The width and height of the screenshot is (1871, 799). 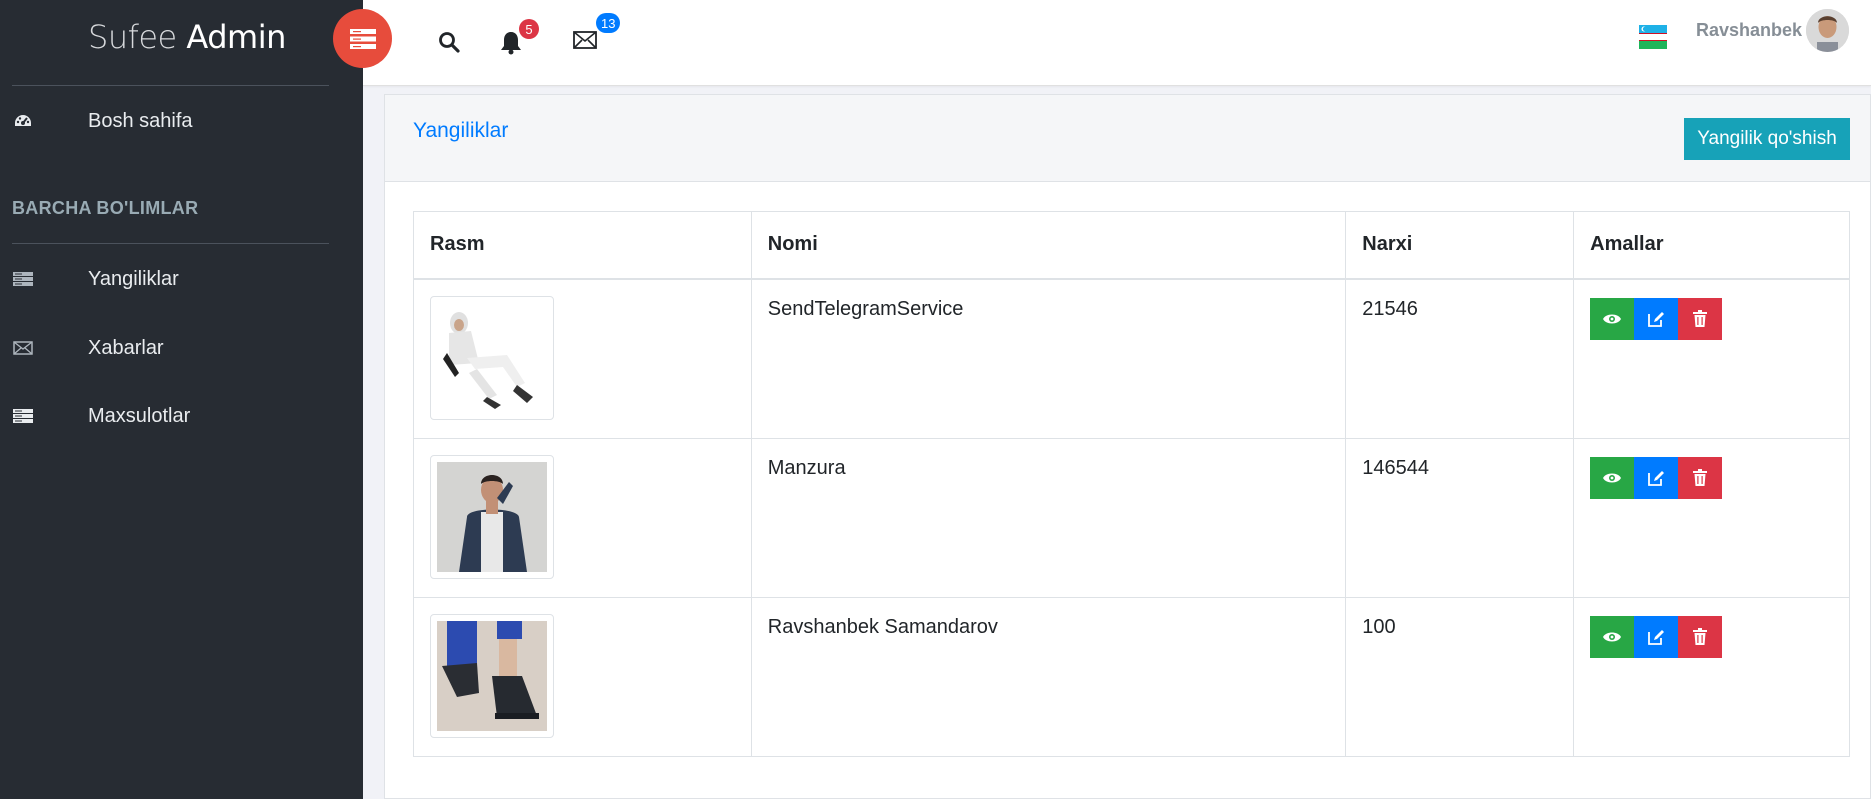 What do you see at coordinates (133, 278) in the screenshot?
I see `sidebar-item-label: Yangiliklar` at bounding box center [133, 278].